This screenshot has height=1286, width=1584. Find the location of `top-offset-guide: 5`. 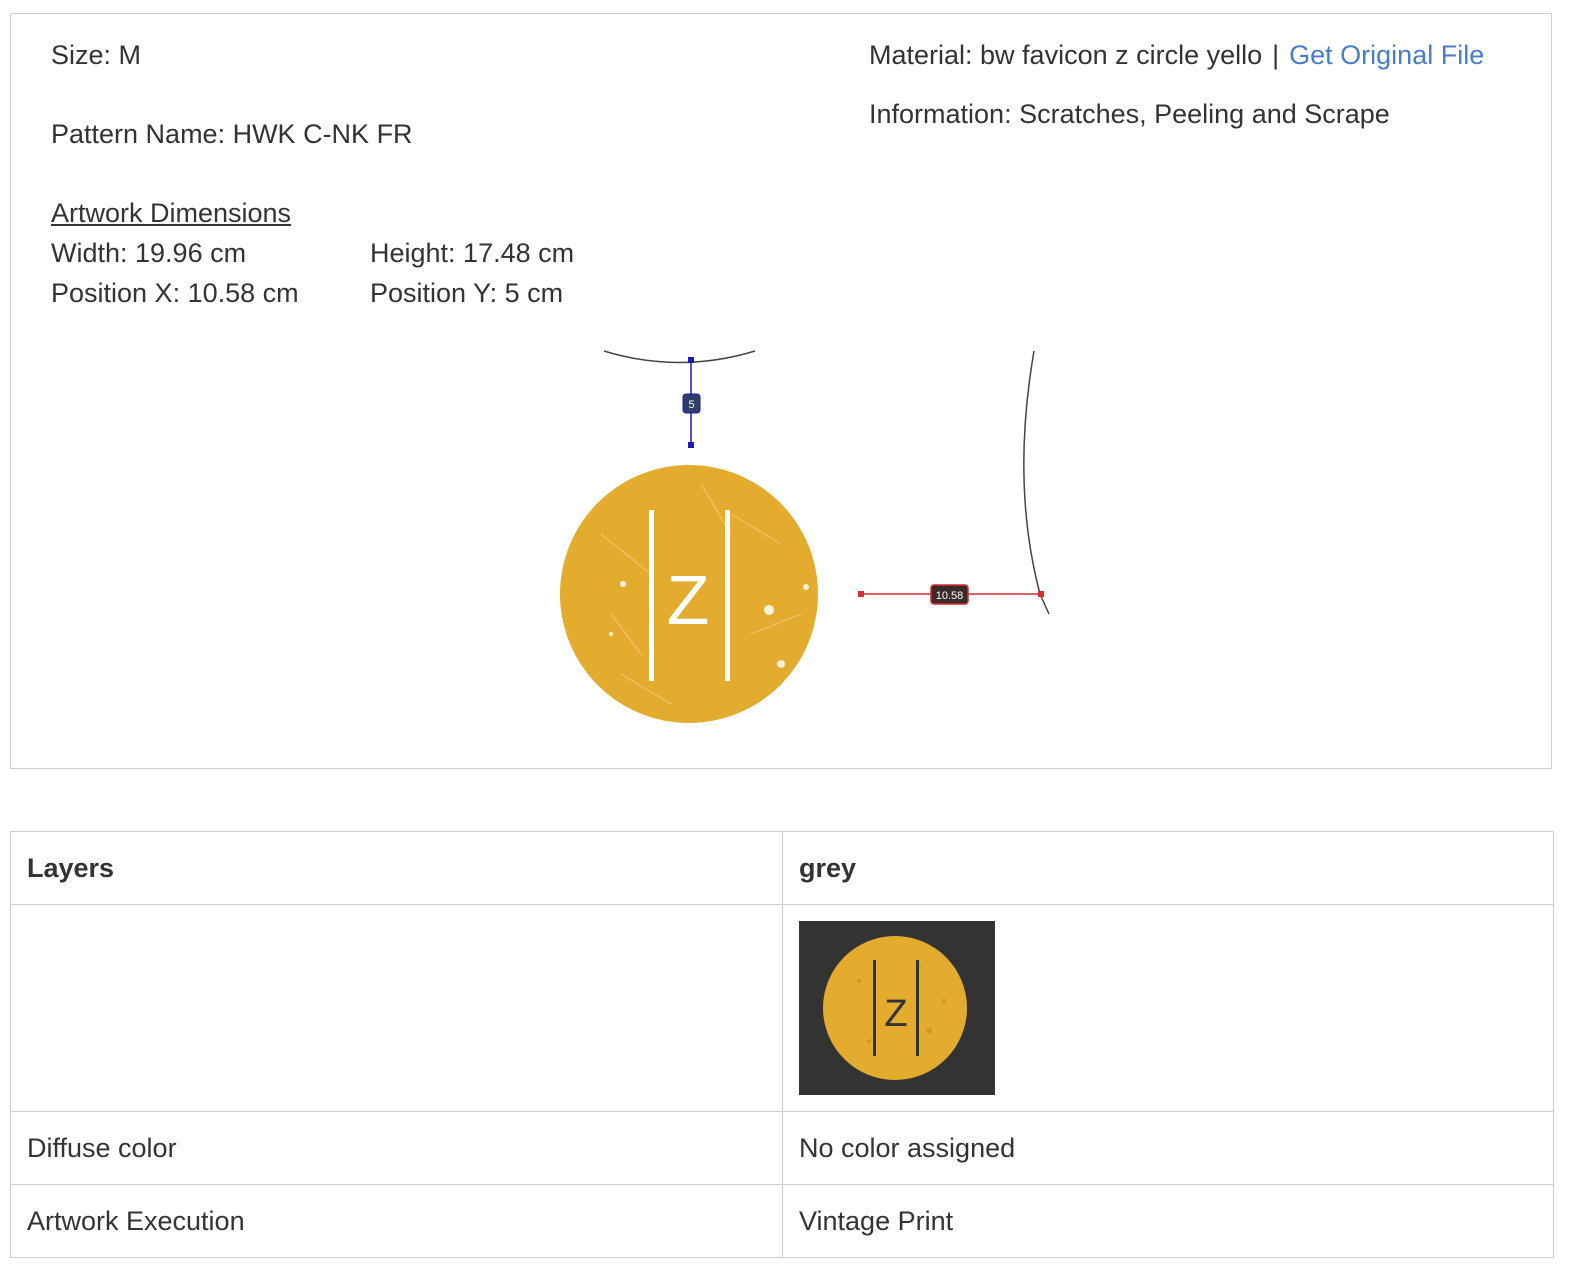

top-offset-guide: 5 is located at coordinates (691, 402).